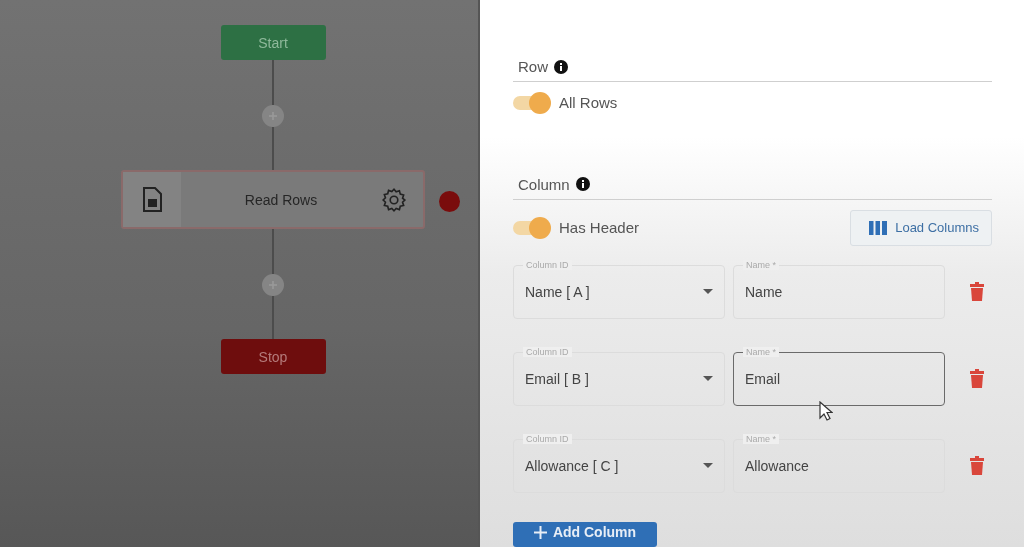 Image resolution: width=1024 pixels, height=547 pixels. What do you see at coordinates (599, 228) in the screenshot?
I see `toggle-label: Has Header` at bounding box center [599, 228].